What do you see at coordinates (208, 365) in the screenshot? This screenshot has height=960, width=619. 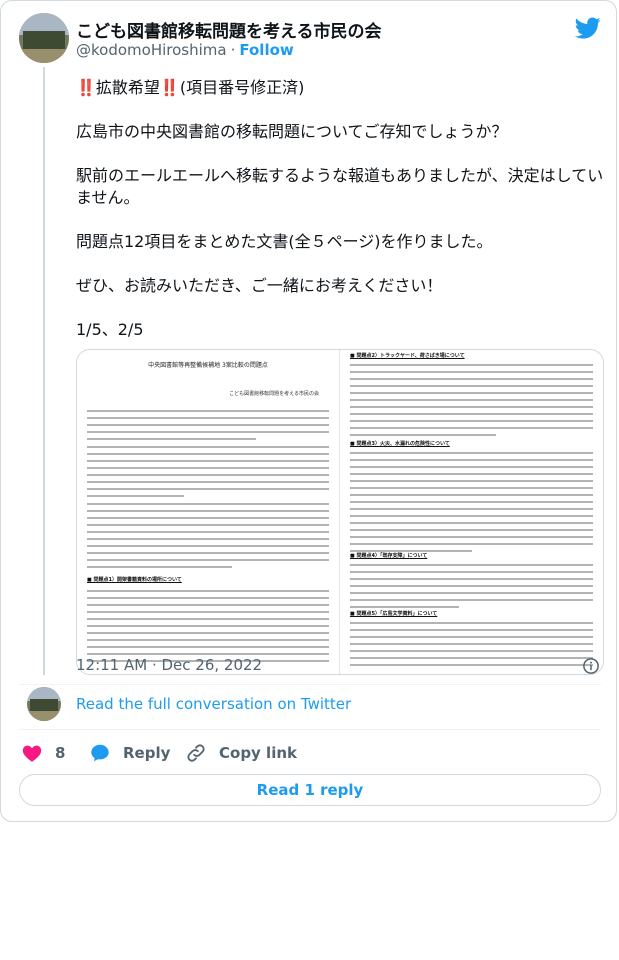 I see `document-title: 中央図書館等再整備候補地 3案比較の問題点` at bounding box center [208, 365].